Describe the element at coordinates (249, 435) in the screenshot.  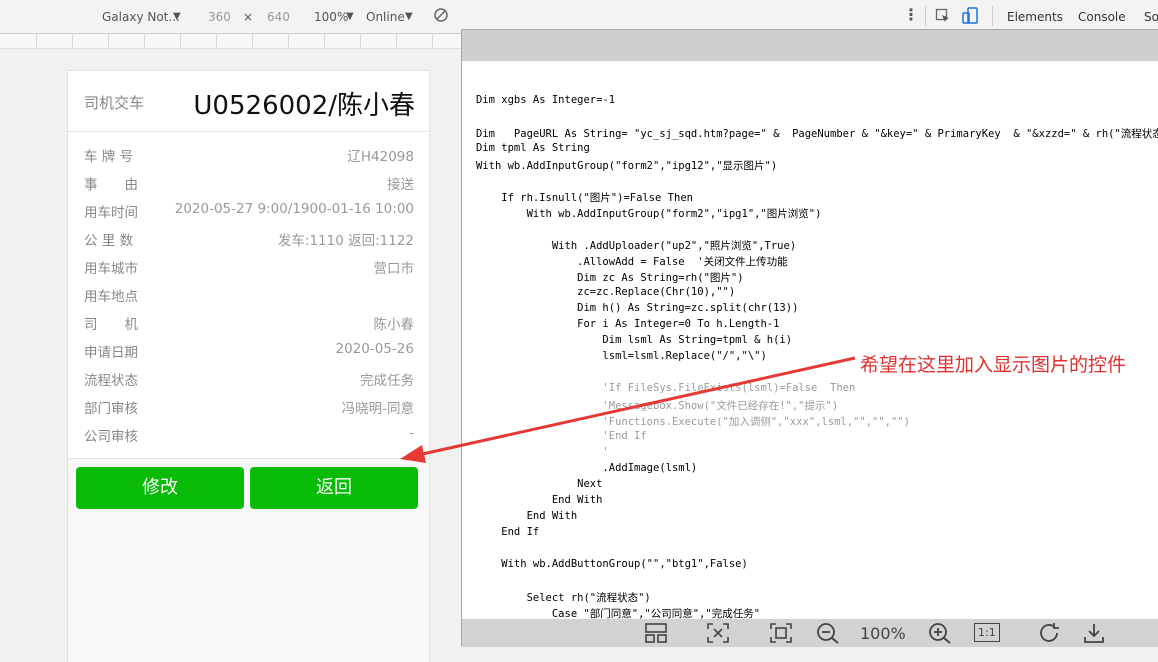
I see `list-item: 公司审核 -` at that location.